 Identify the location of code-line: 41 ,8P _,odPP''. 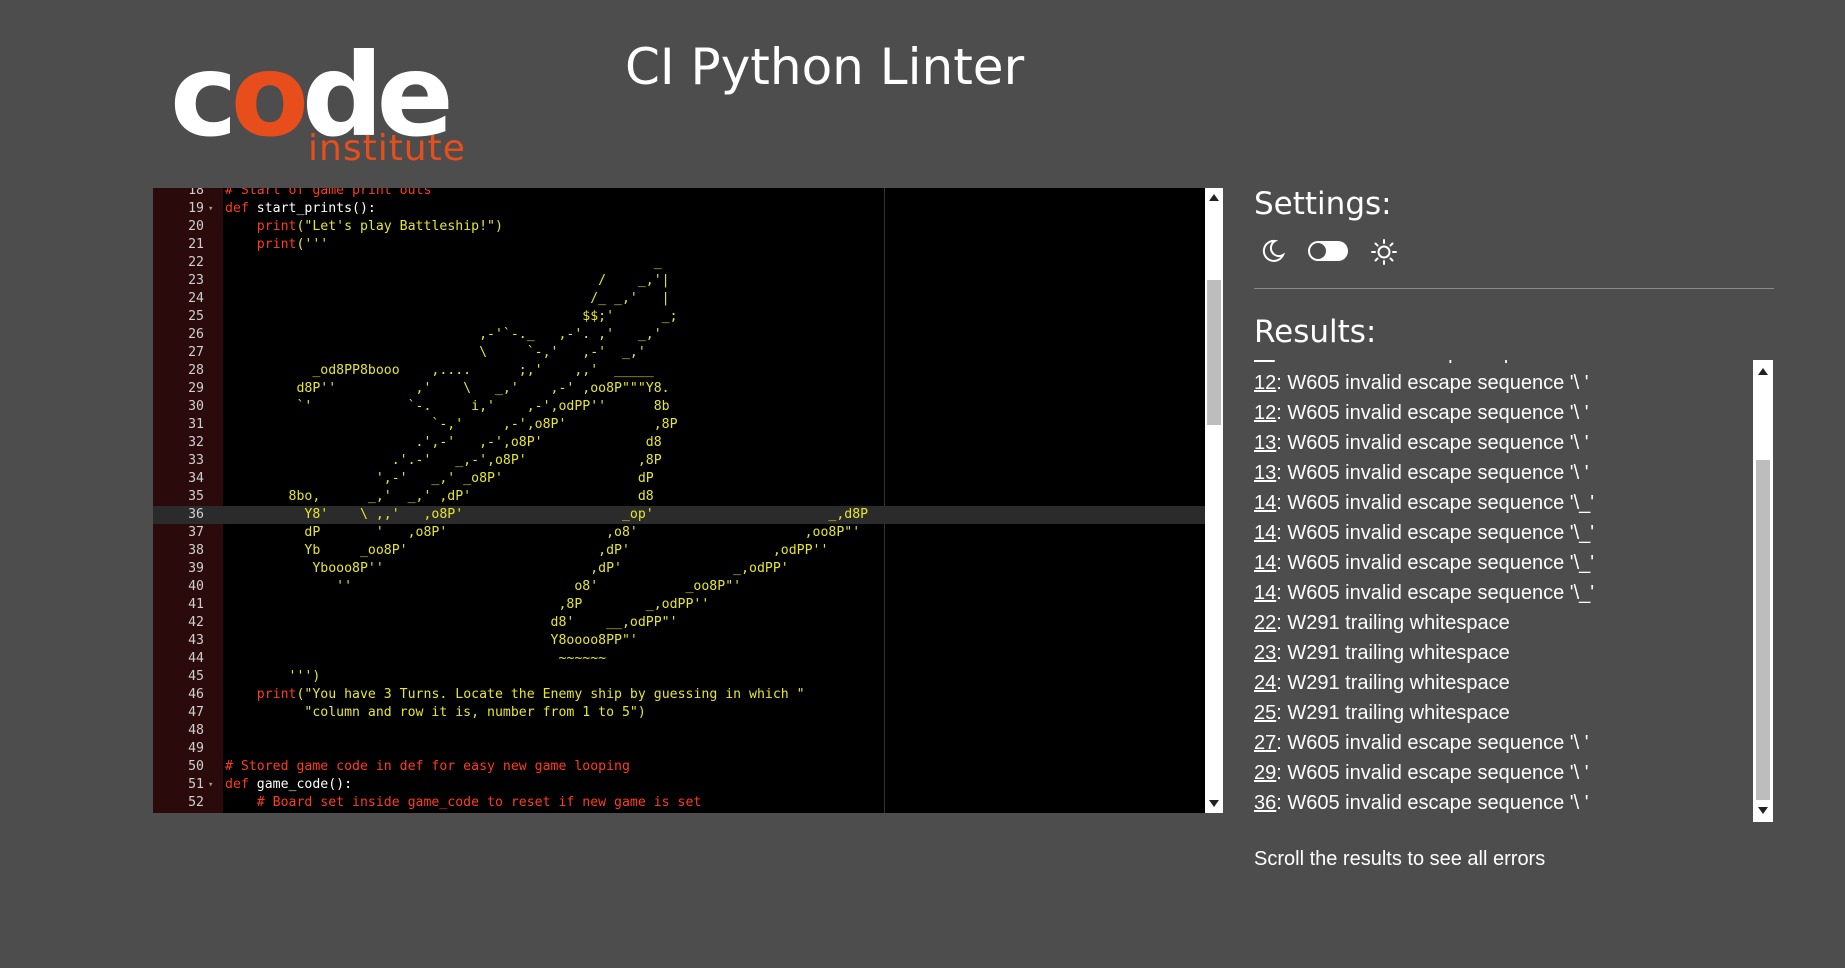
(679, 605).